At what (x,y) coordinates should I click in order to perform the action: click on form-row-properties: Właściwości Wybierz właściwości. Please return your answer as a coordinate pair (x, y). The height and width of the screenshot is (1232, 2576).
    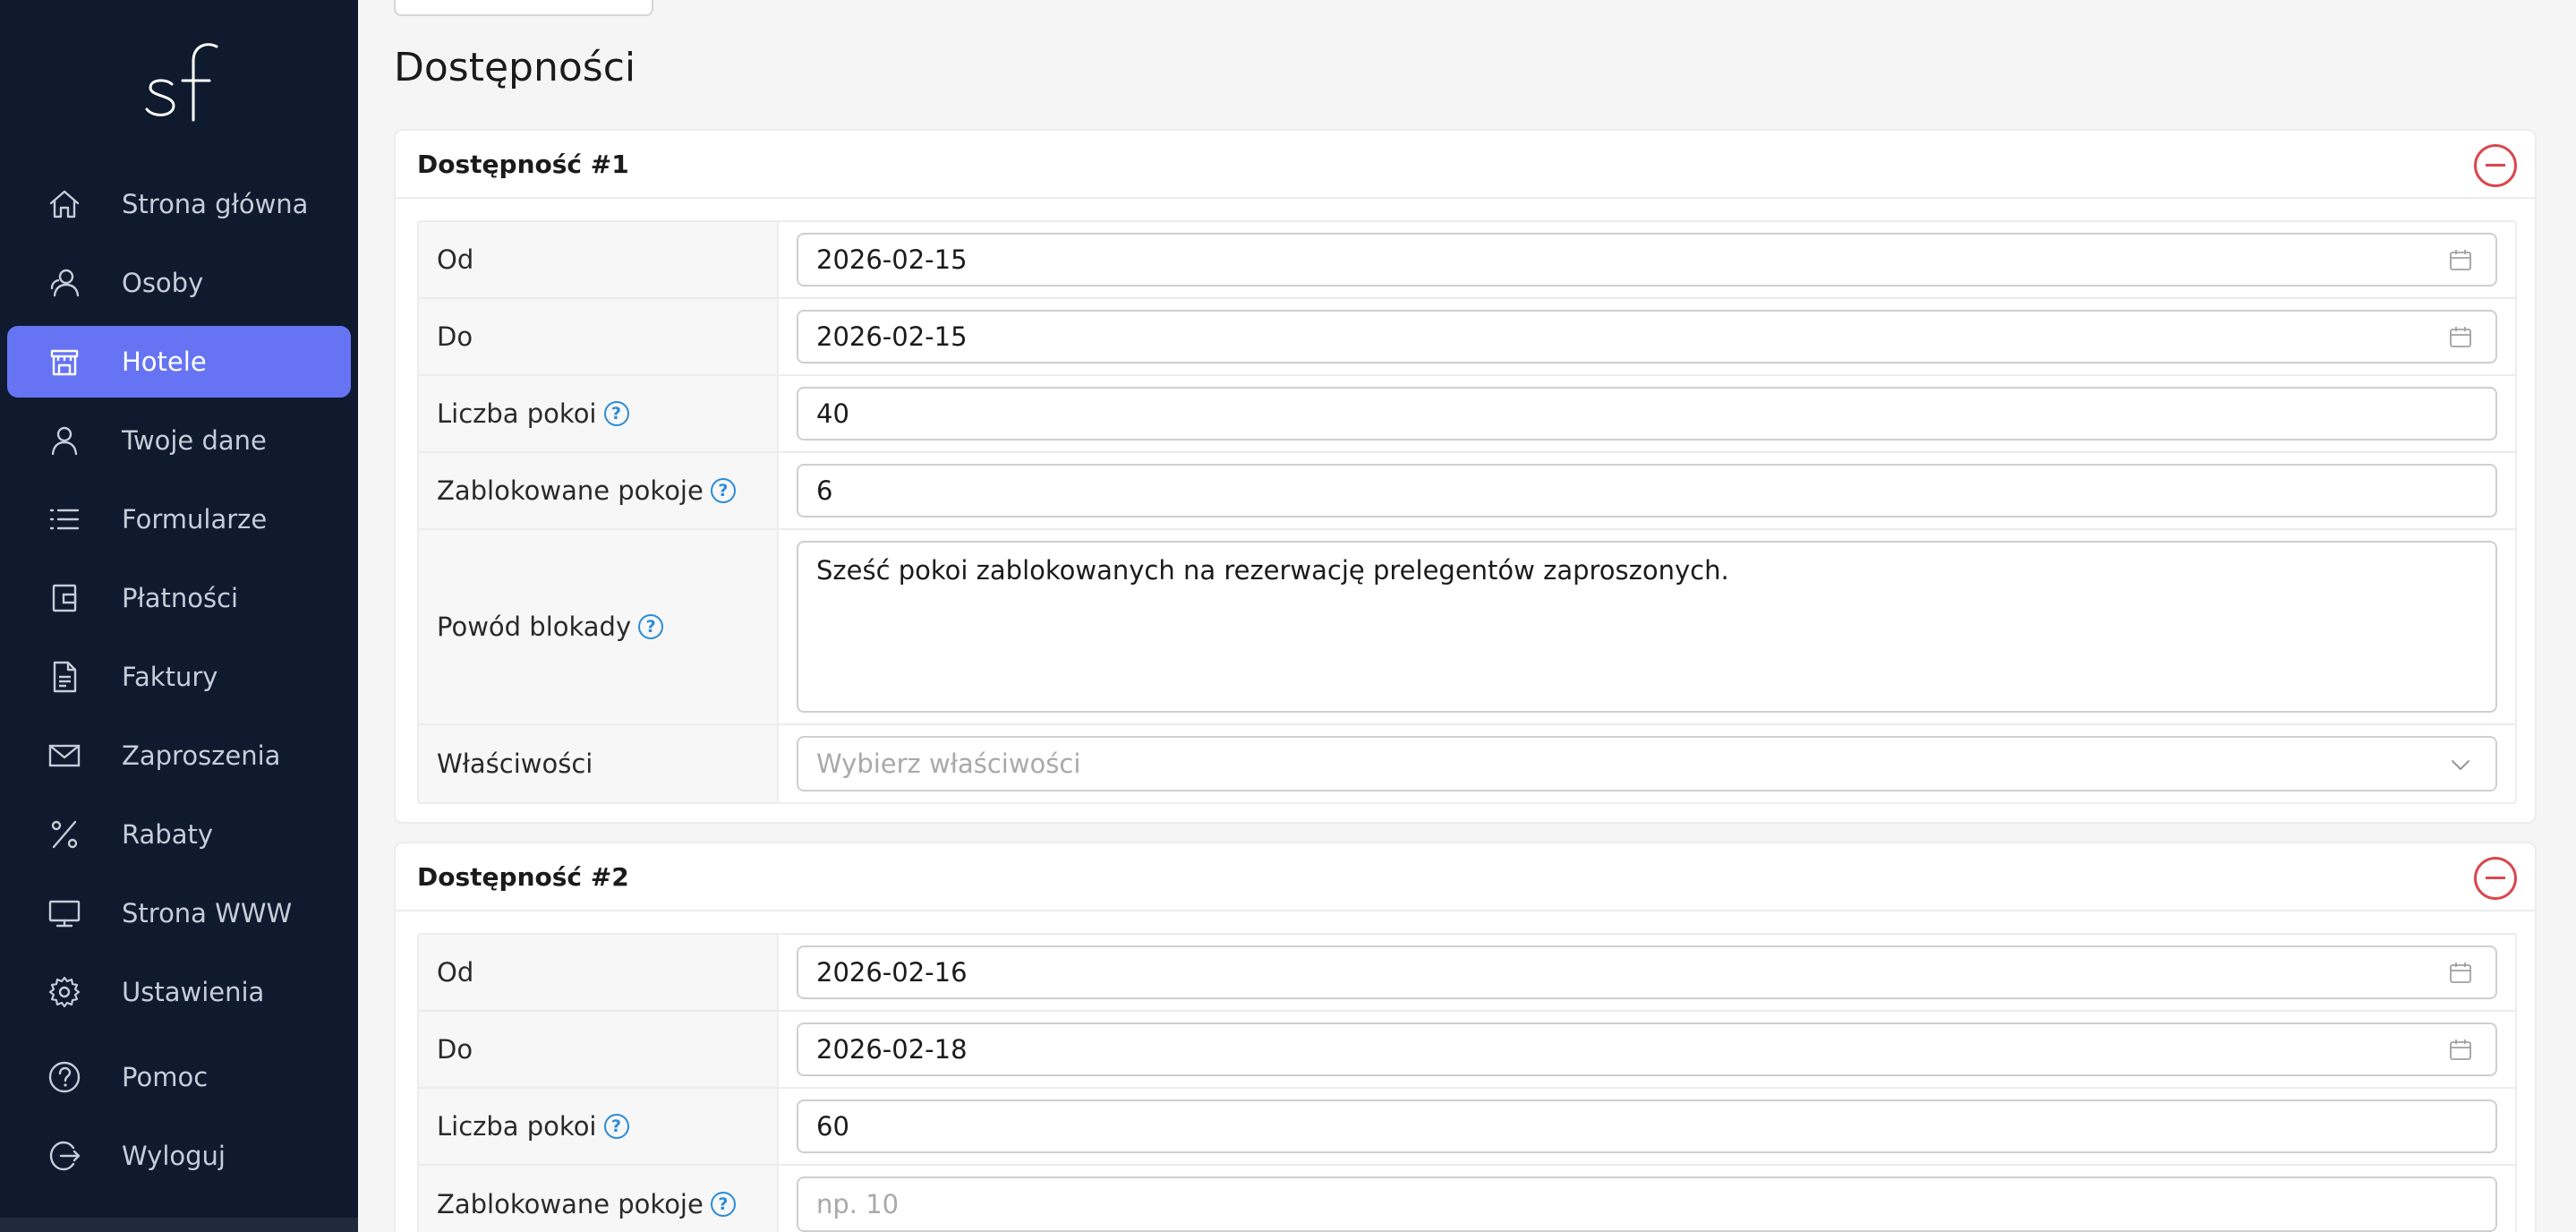
    Looking at the image, I should click on (1467, 763).